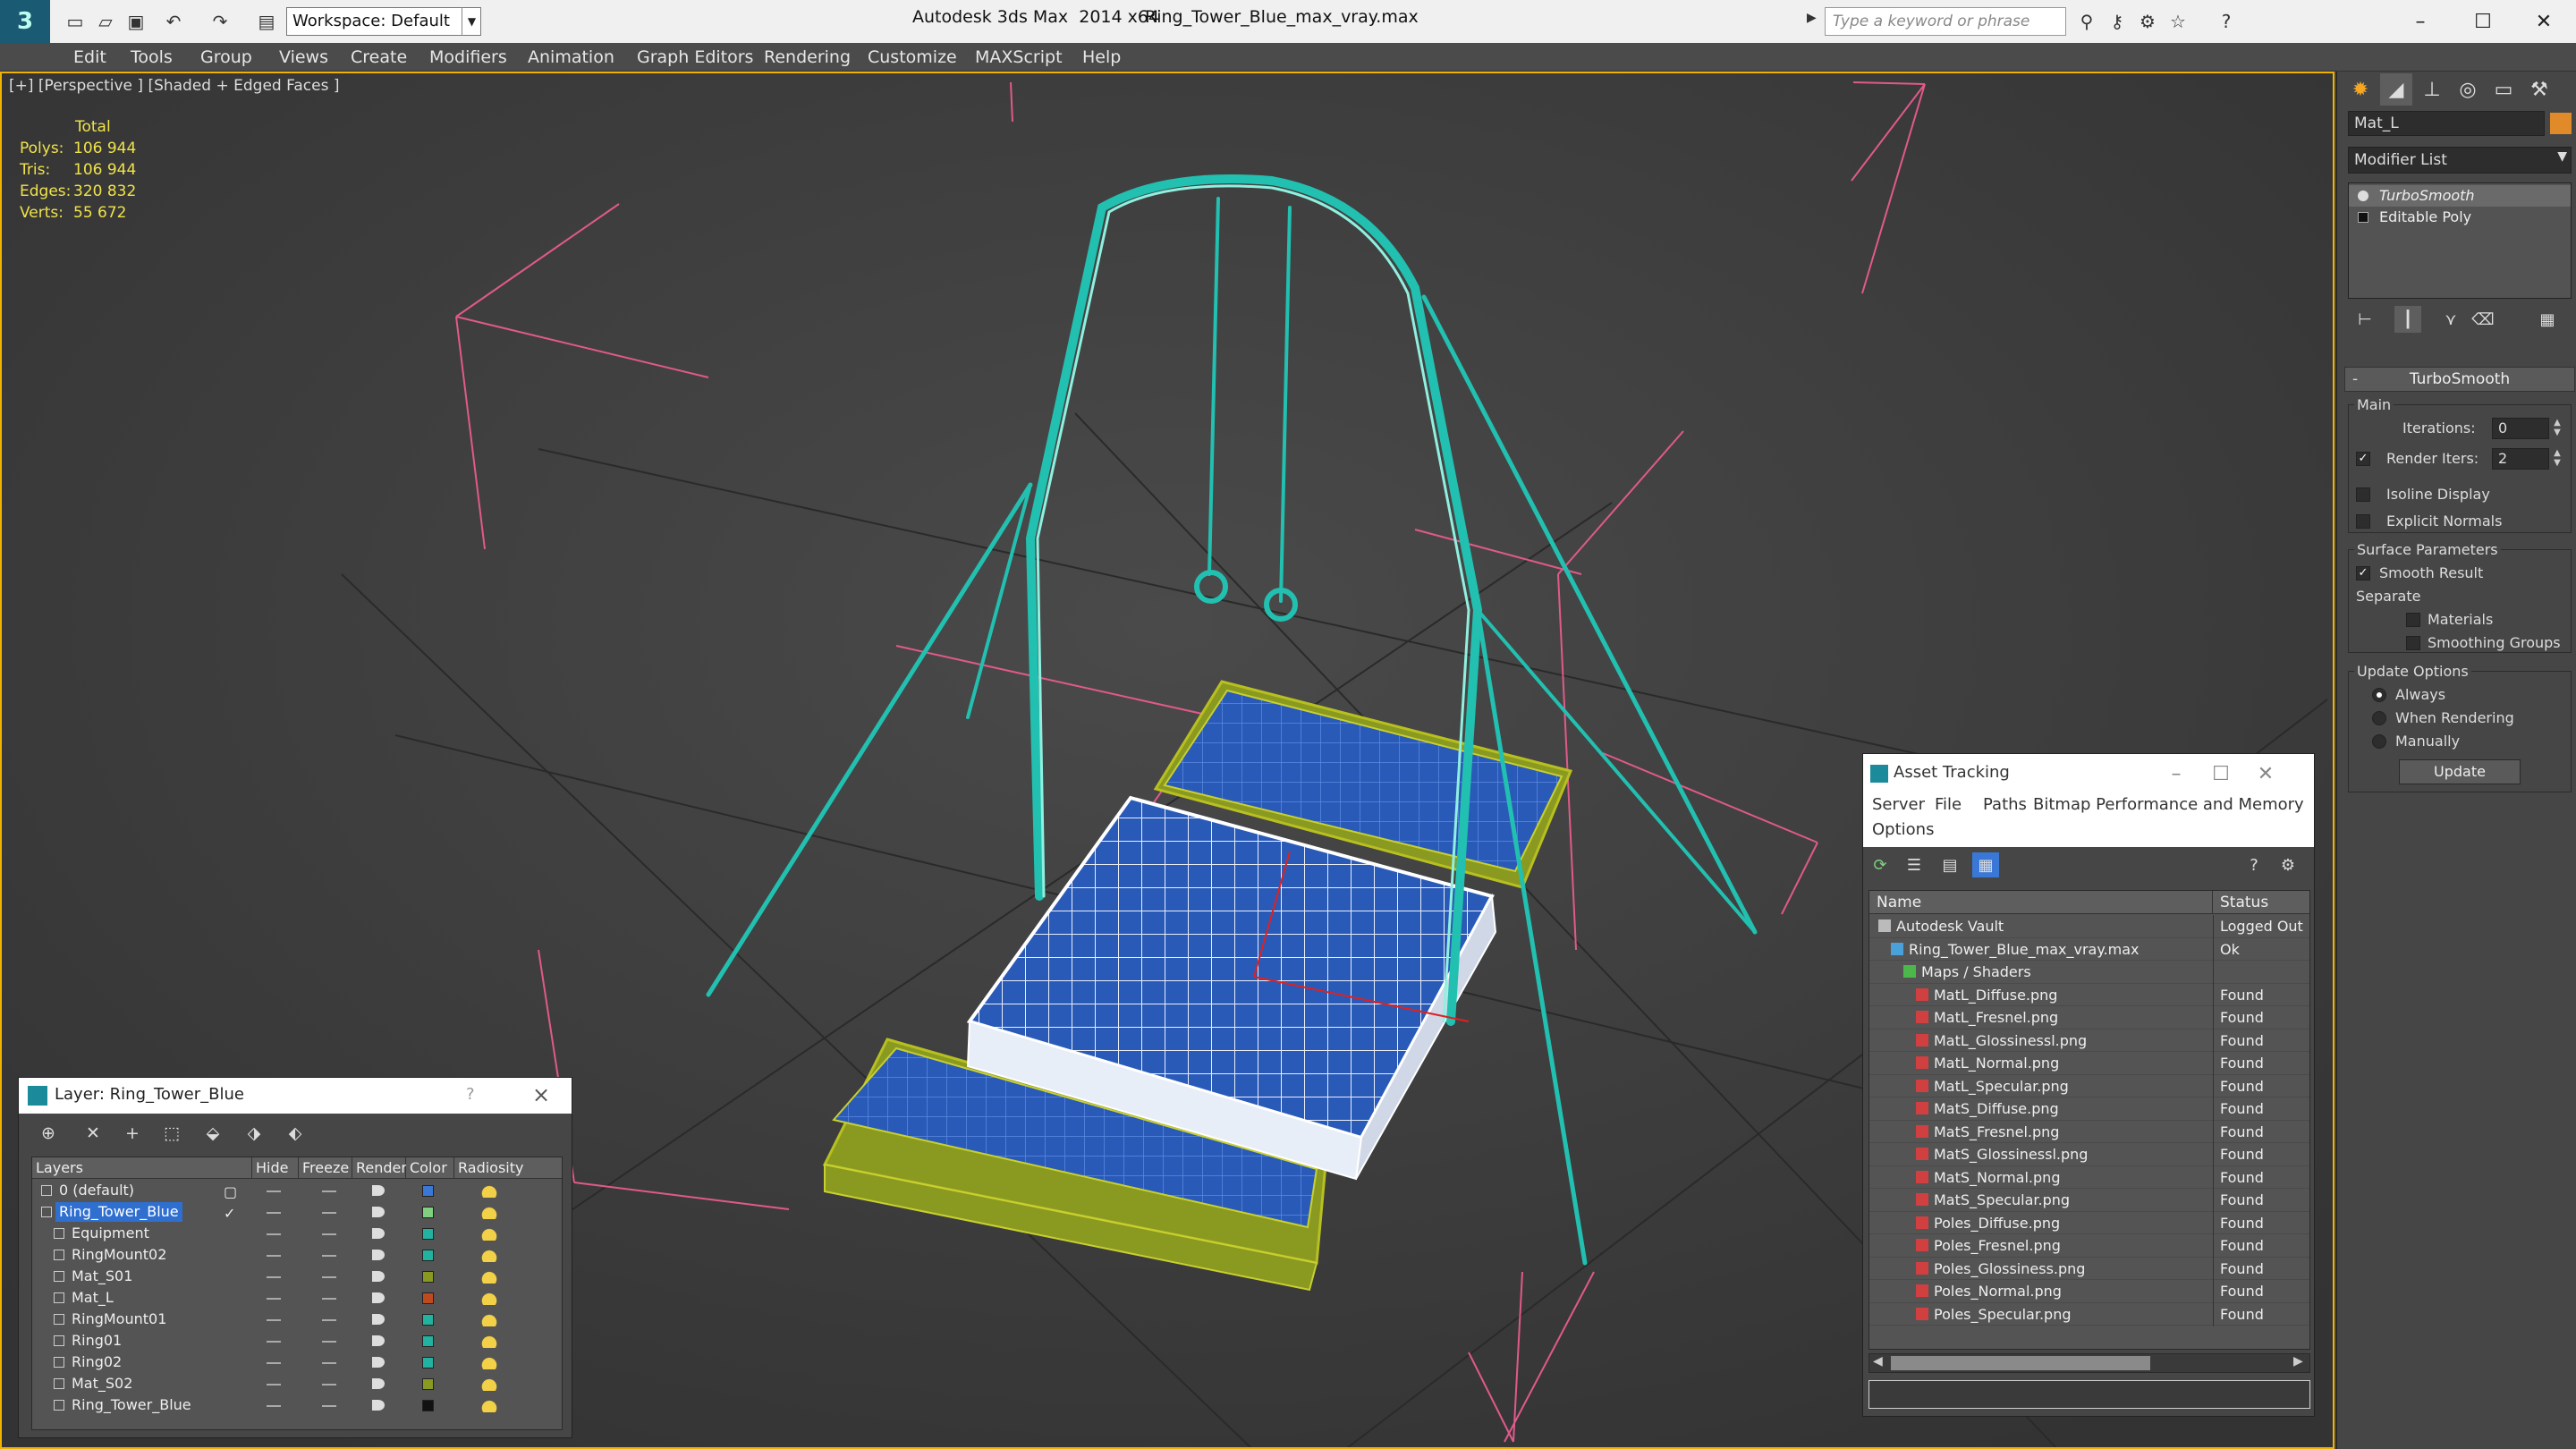 The height and width of the screenshot is (1449, 2576). I want to click on smoothing-groups-checkbox, so click(2413, 643).